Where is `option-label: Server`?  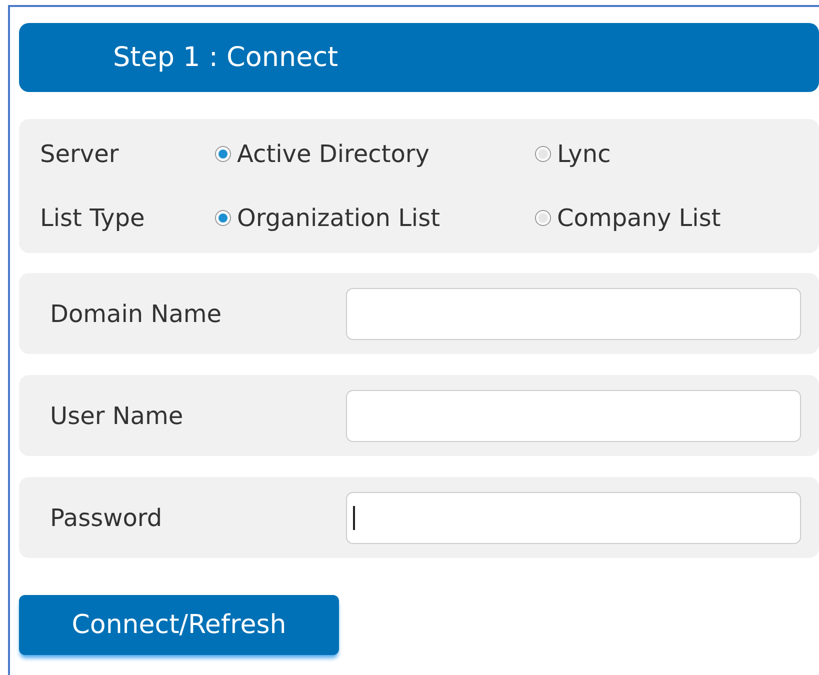 option-label: Server is located at coordinates (80, 154).